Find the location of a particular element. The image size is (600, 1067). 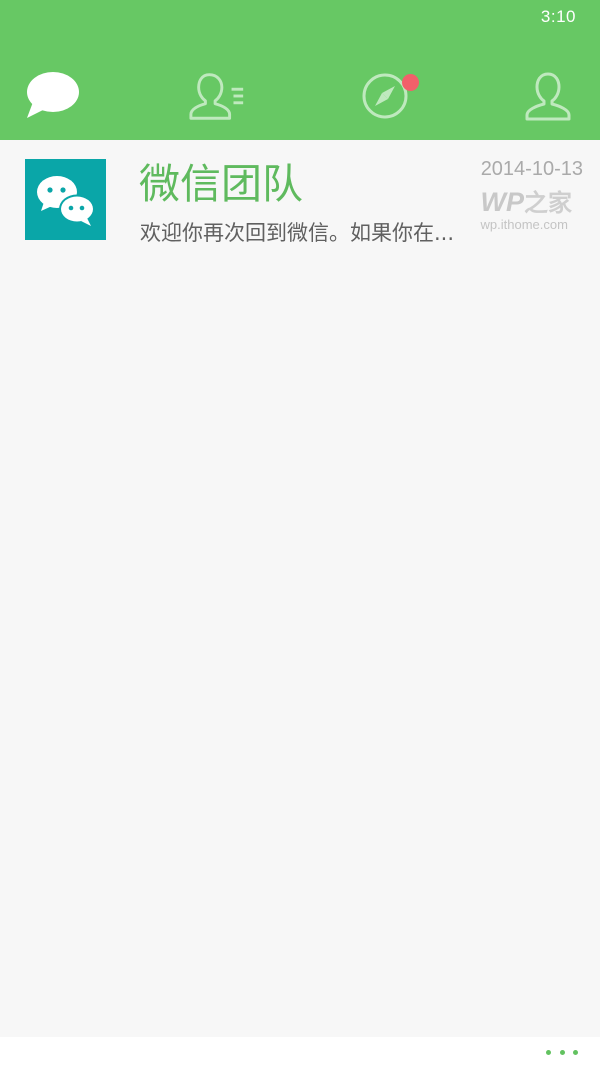

person-icon is located at coordinates (548, 96).